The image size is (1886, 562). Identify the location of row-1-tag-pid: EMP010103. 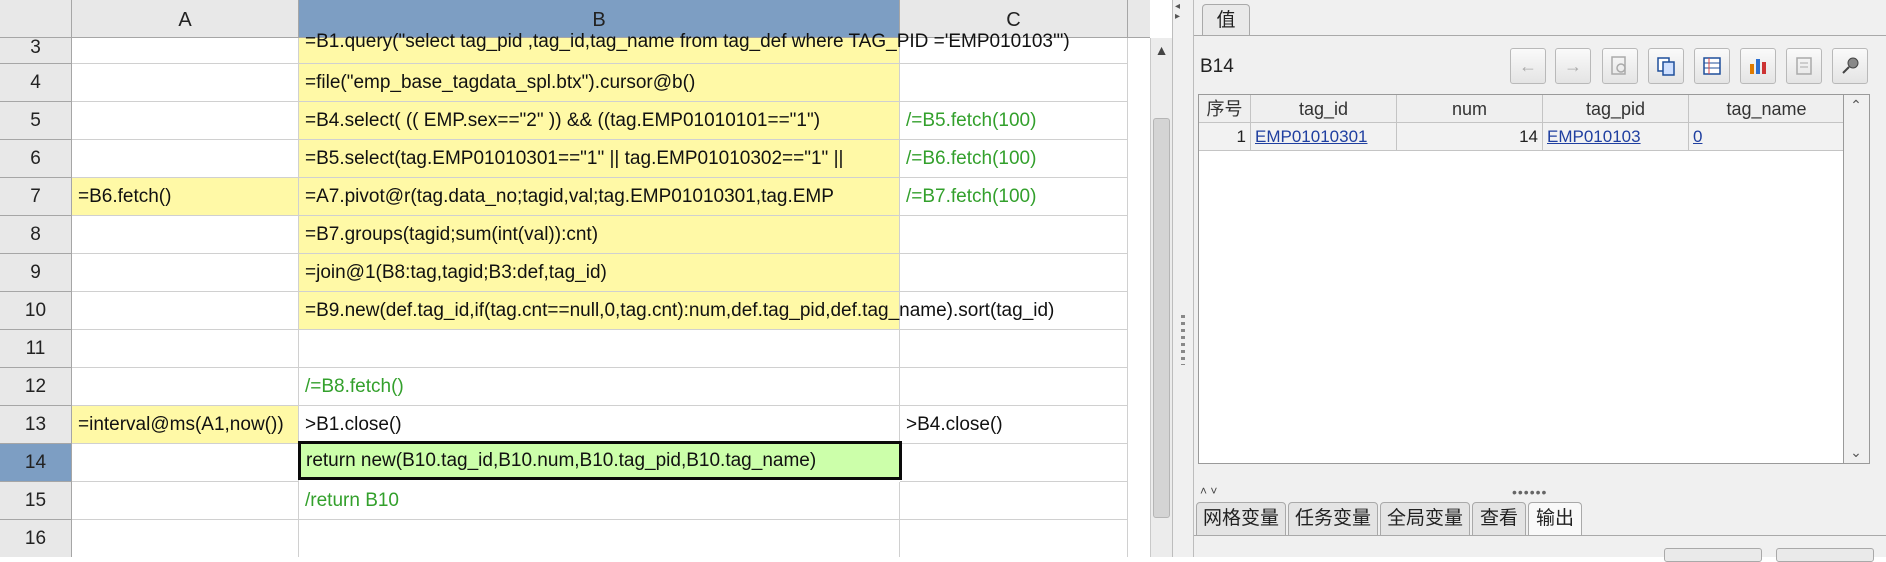
(1616, 137).